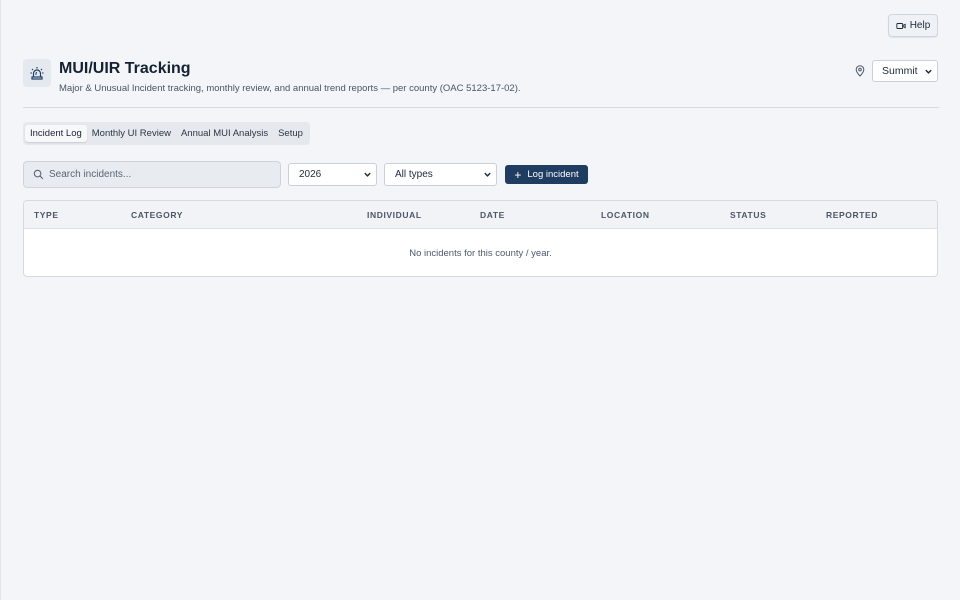 This screenshot has height=600, width=960. I want to click on county-select: Summit, so click(905, 71).